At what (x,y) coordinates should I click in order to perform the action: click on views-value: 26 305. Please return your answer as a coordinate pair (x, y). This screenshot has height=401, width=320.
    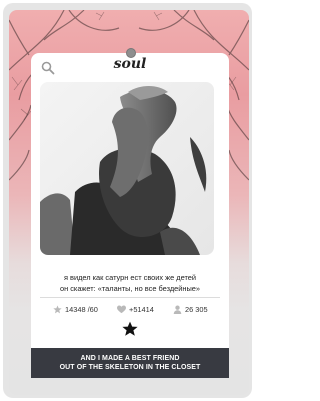
    Looking at the image, I should click on (196, 309).